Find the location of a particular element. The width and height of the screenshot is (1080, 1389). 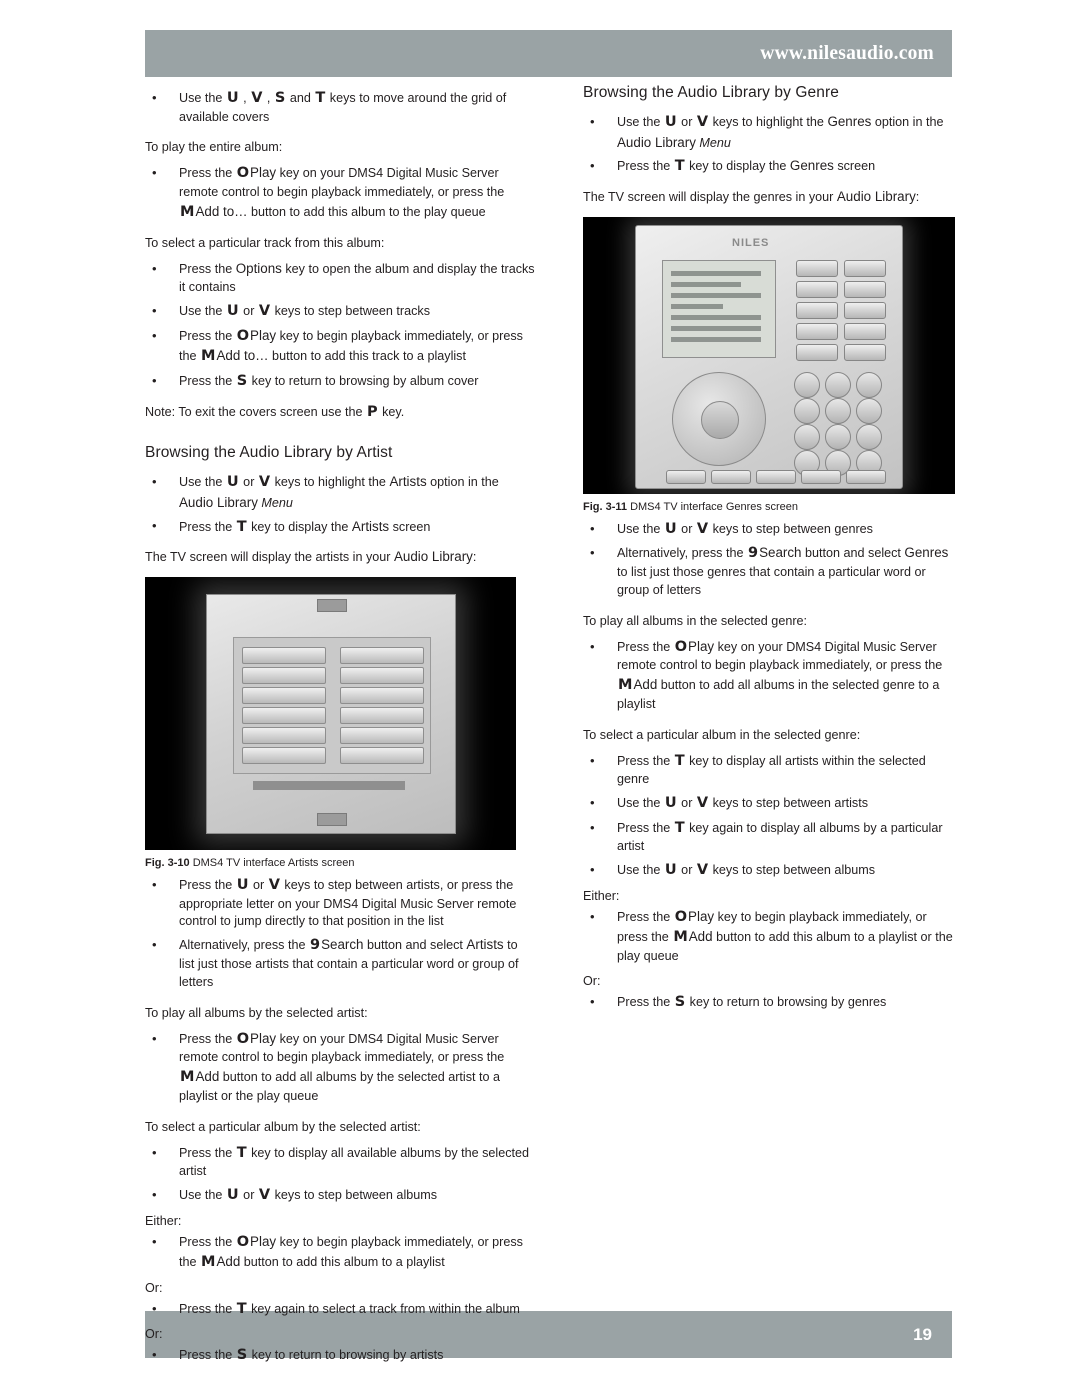

key-label: Genres is located at coordinates (926, 553).